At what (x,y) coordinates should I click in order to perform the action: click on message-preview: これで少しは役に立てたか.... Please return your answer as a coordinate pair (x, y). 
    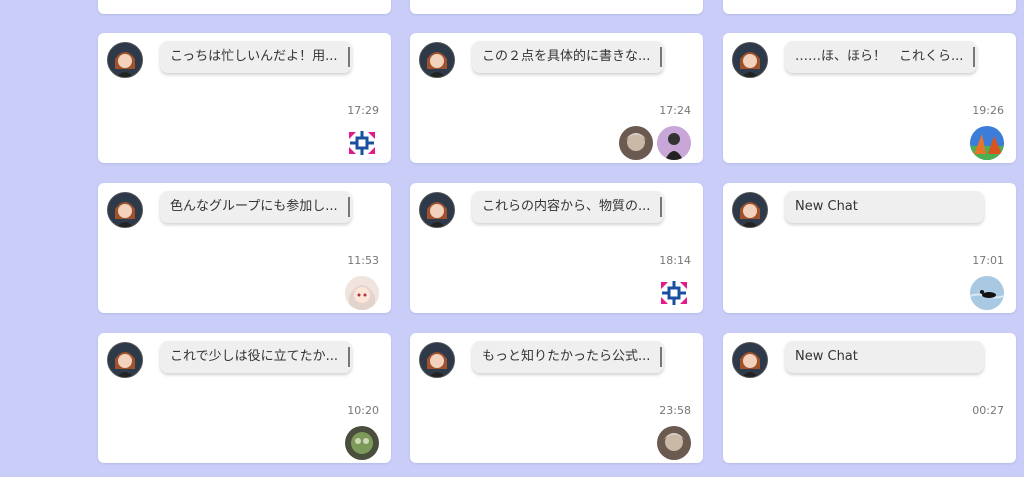
    Looking at the image, I should click on (256, 357).